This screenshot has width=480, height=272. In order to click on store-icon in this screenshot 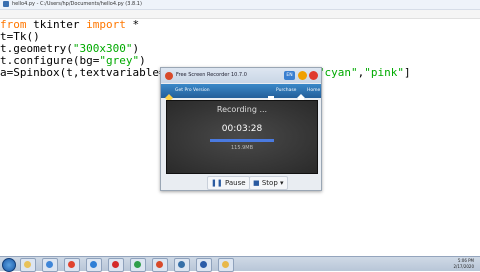, I will do `click(137, 264)`.